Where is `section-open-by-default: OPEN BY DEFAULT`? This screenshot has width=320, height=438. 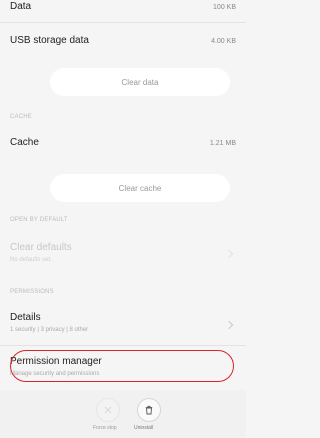
section-open-by-default: OPEN BY DEFAULT is located at coordinates (39, 220).